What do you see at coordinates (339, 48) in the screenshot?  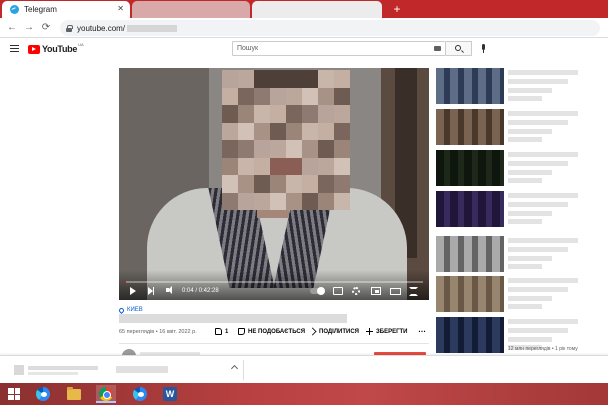 I see `search-input: Пошук` at bounding box center [339, 48].